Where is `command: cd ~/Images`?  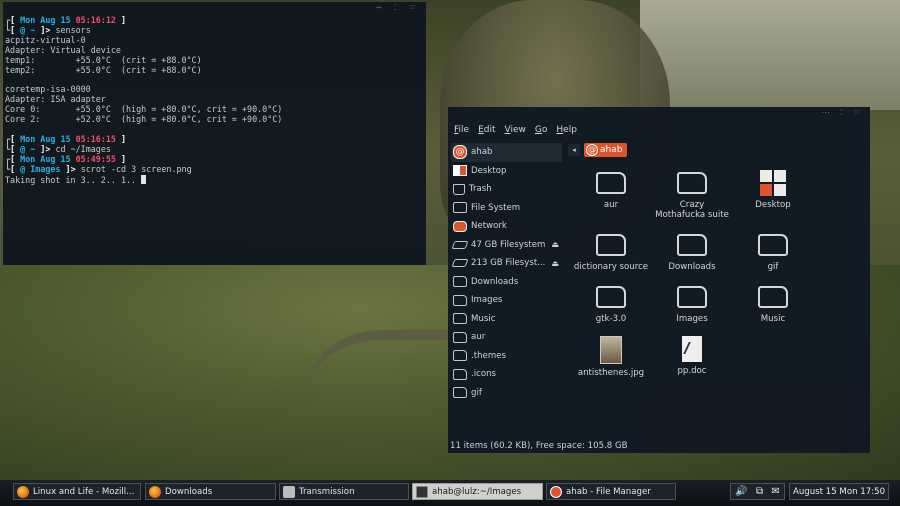 command: cd ~/Images is located at coordinates (83, 148).